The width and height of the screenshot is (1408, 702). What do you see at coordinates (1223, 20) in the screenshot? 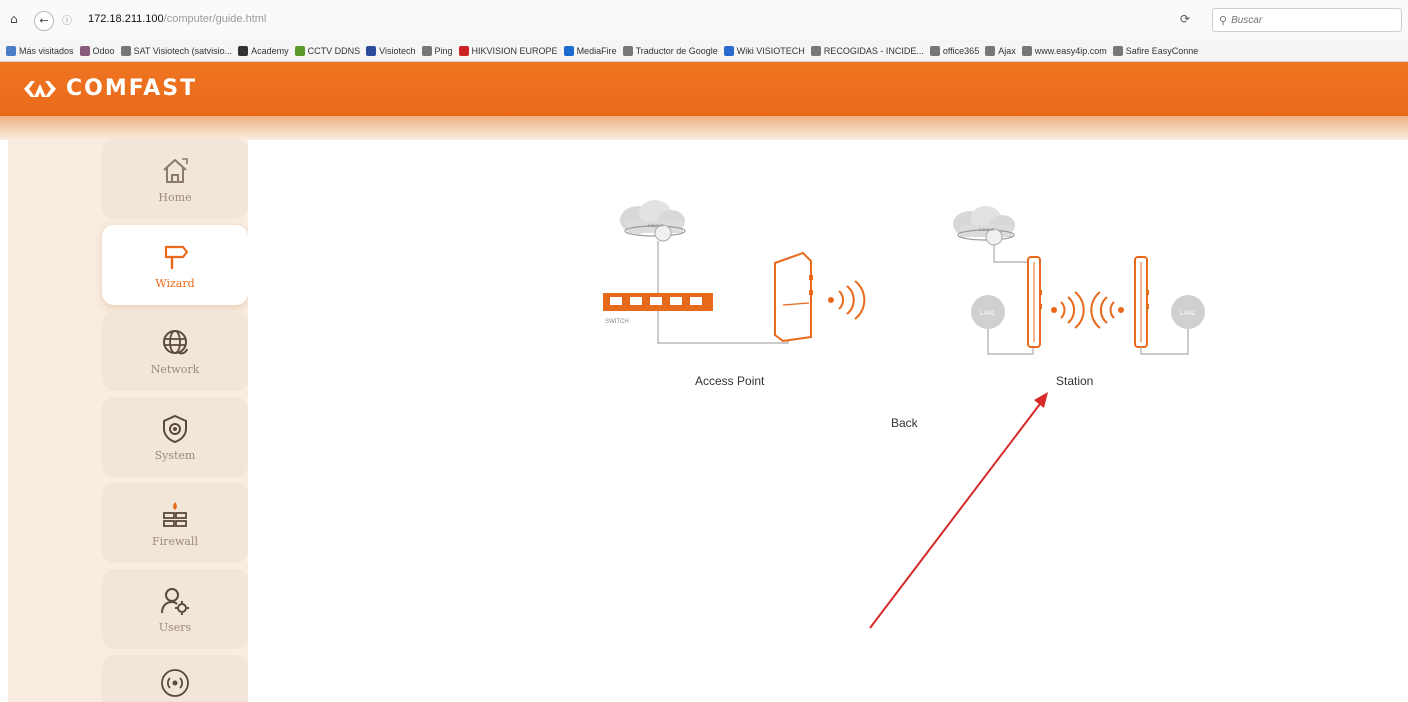
I see `search-icon: ⚲` at bounding box center [1223, 20].